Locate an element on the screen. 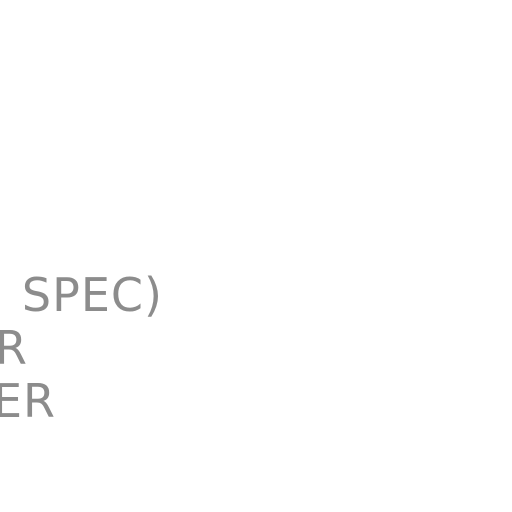  text-line-spec: SPEC) is located at coordinates (92, 295).